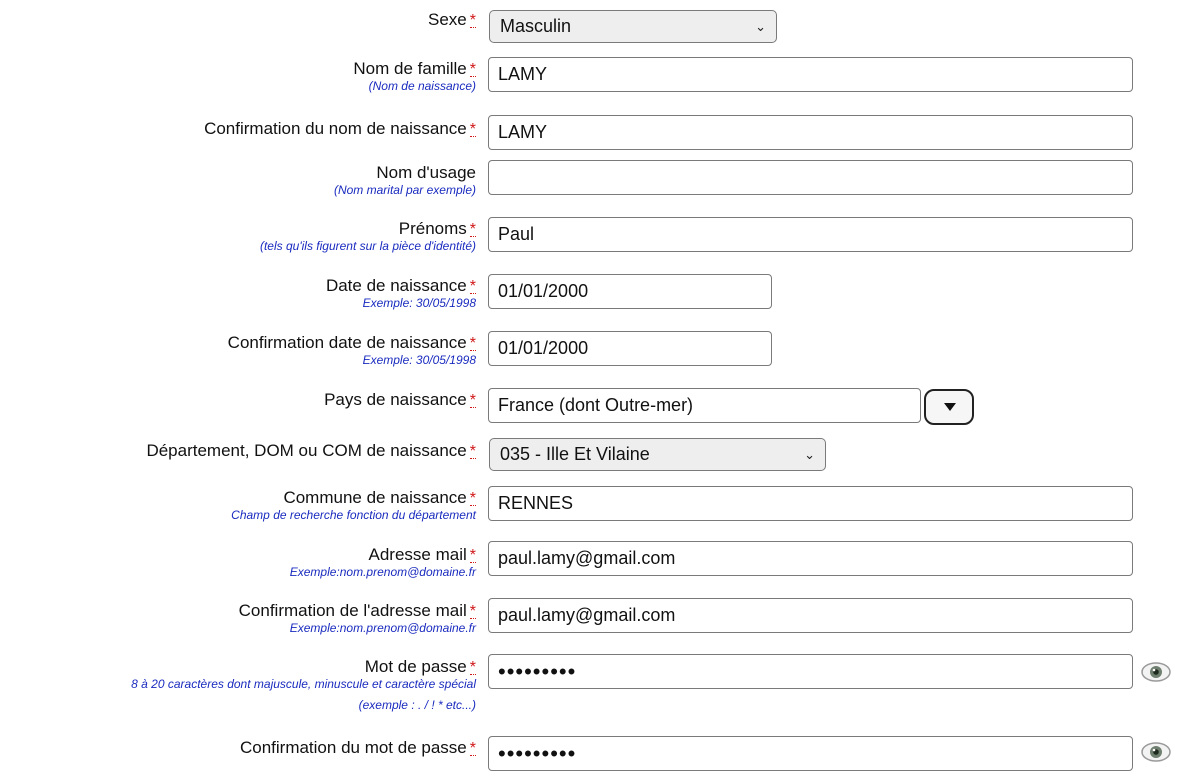 The width and height of the screenshot is (1182, 771). I want to click on date-naissance-hint: Exemple: 30/05/1998, so click(419, 303).